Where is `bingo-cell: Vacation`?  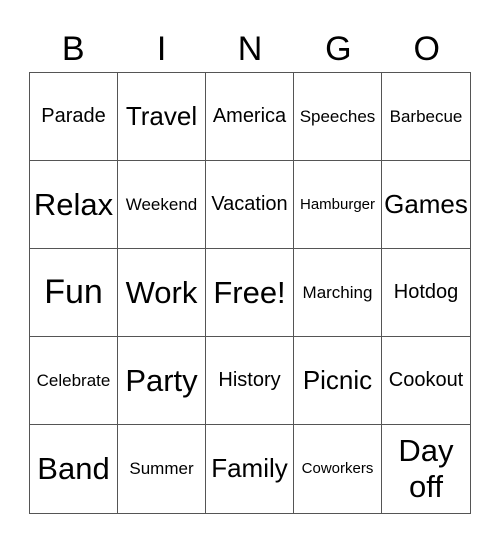
bingo-cell: Vacation is located at coordinates (250, 205).